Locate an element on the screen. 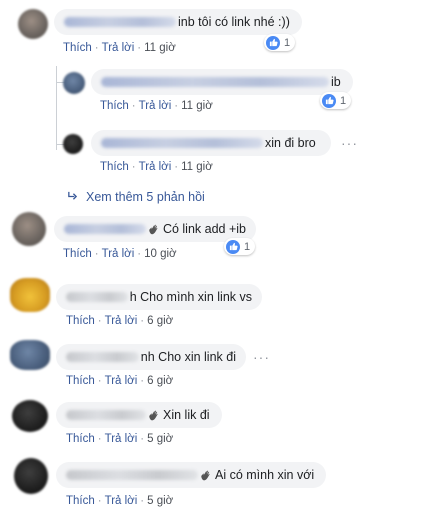 The image size is (442, 521). comment-text: ib is located at coordinates (336, 82).